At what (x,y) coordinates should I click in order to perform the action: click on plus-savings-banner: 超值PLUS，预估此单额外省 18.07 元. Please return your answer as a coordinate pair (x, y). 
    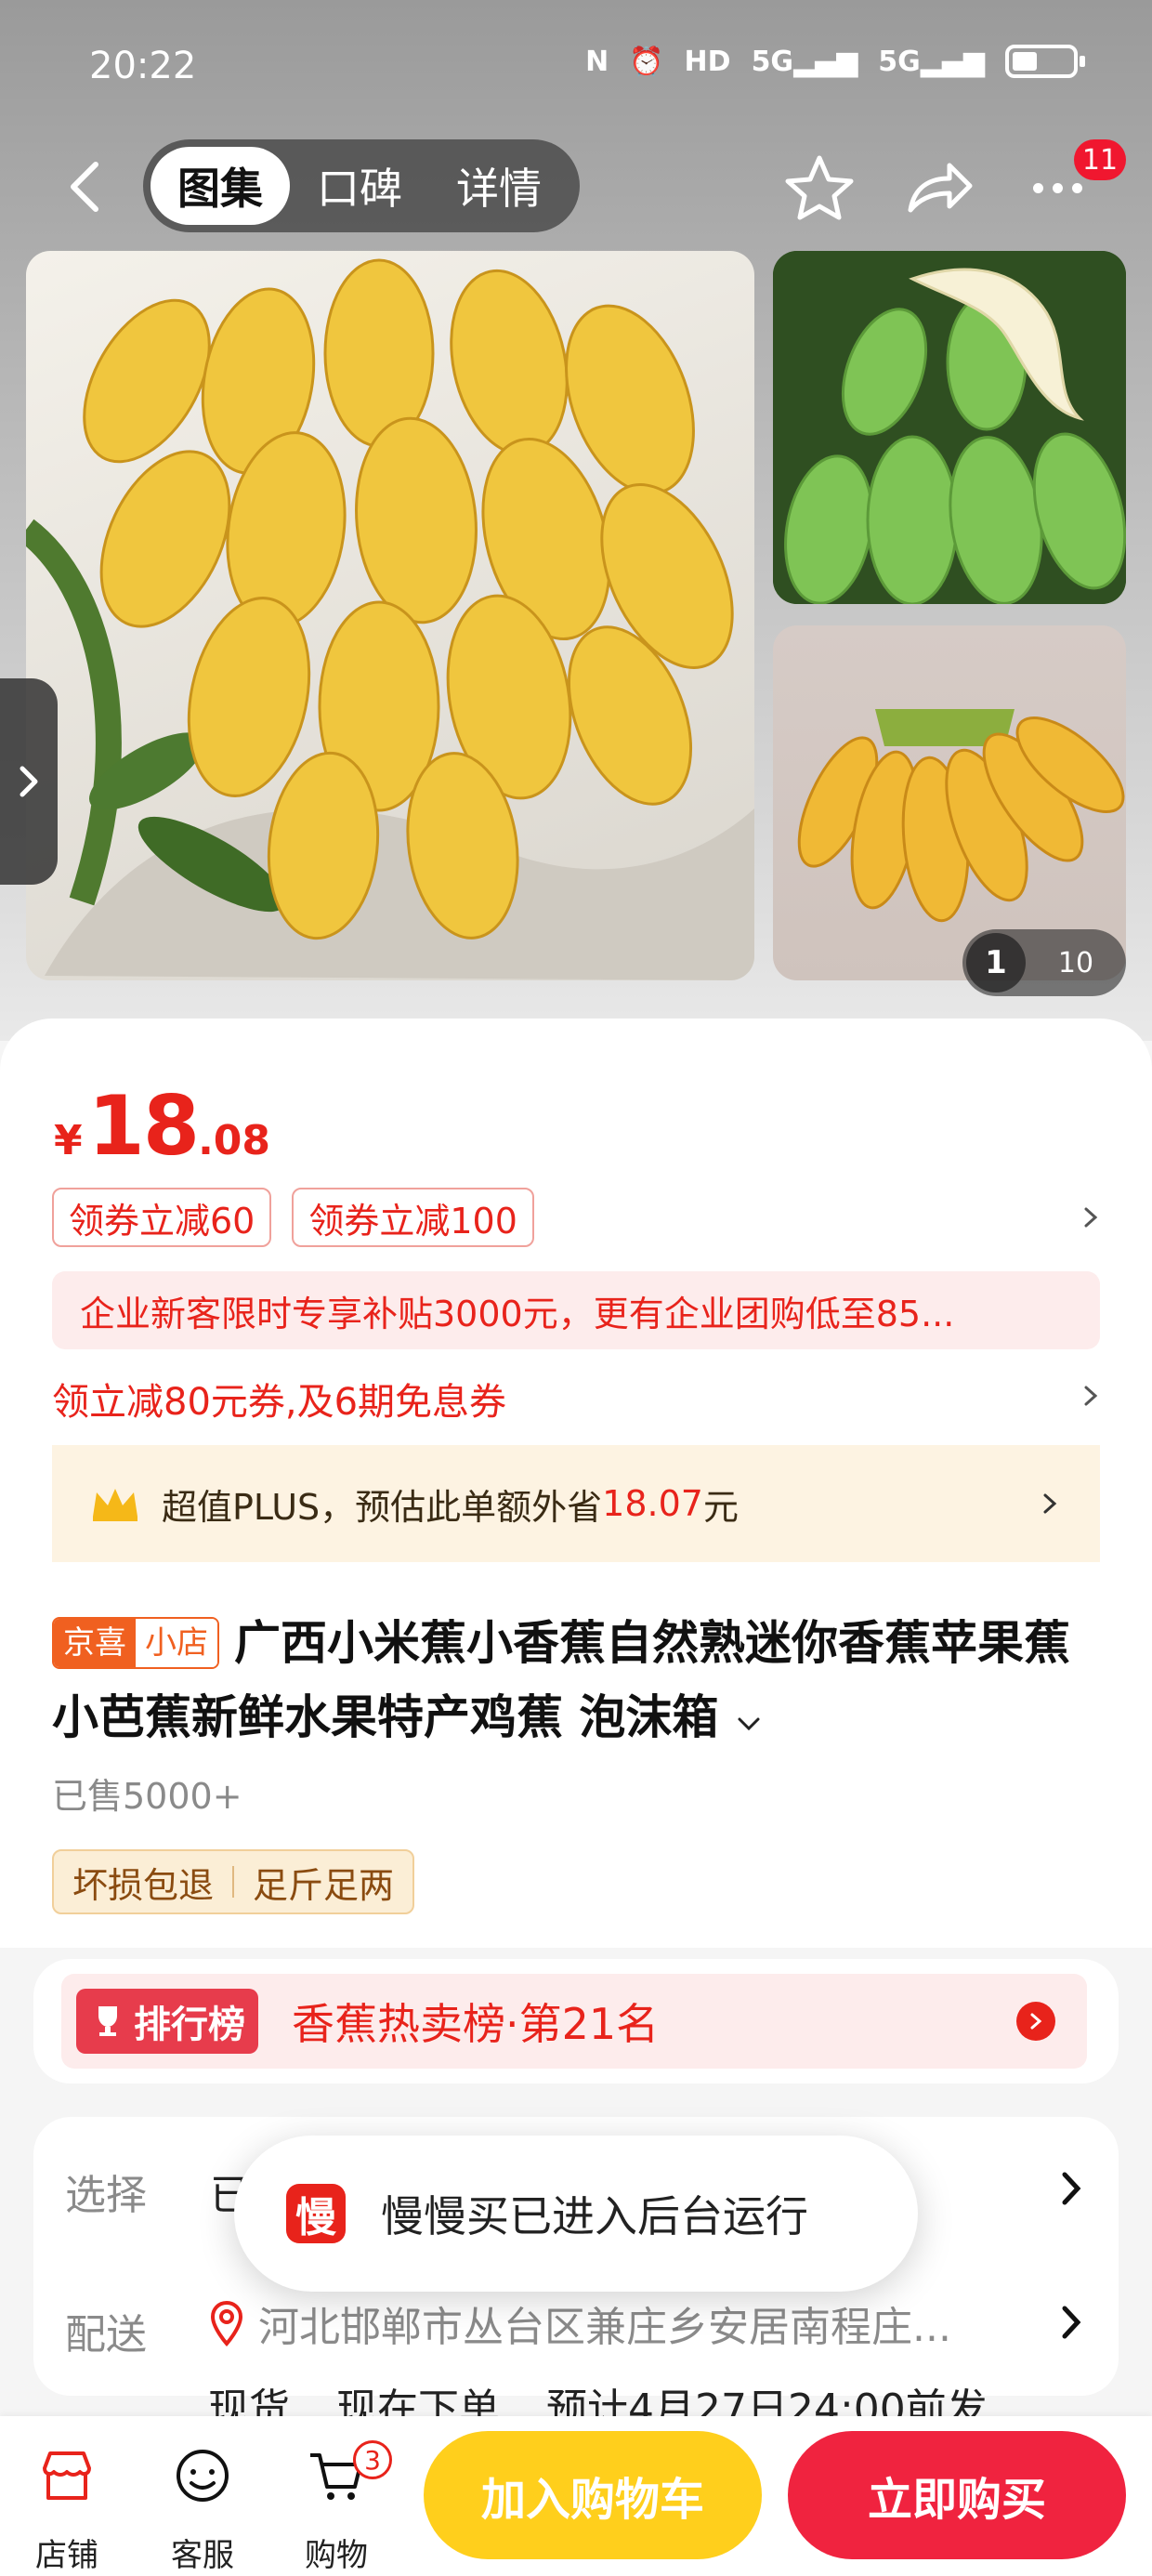
    Looking at the image, I should click on (576, 1503).